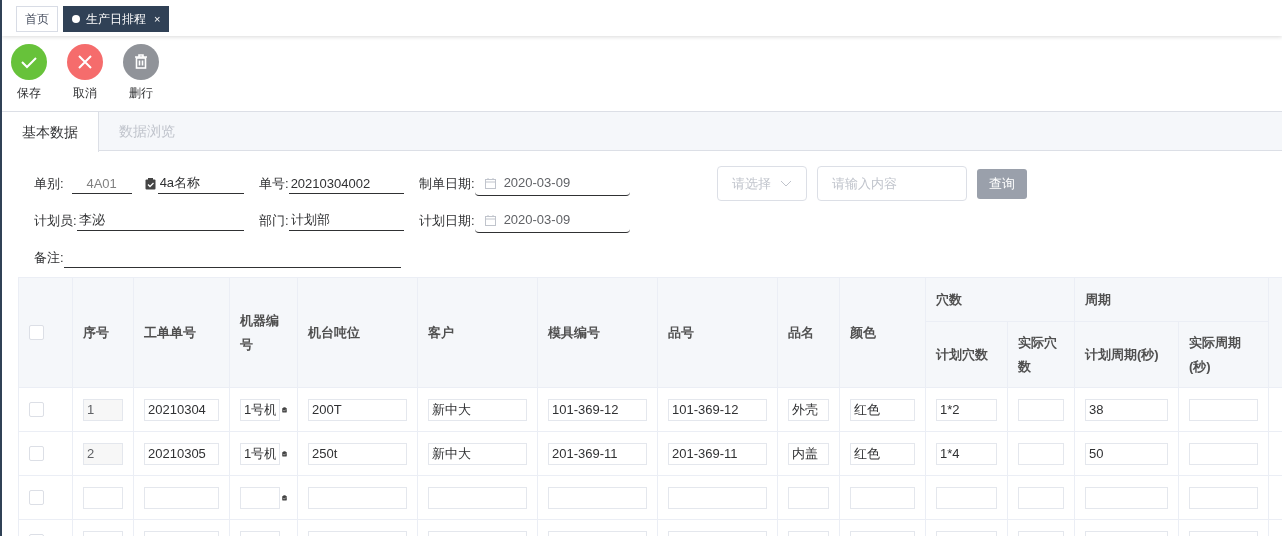 The height and width of the screenshot is (536, 1282). Describe the element at coordinates (263, 332) in the screenshot. I see `column-header: 机器编号` at that location.